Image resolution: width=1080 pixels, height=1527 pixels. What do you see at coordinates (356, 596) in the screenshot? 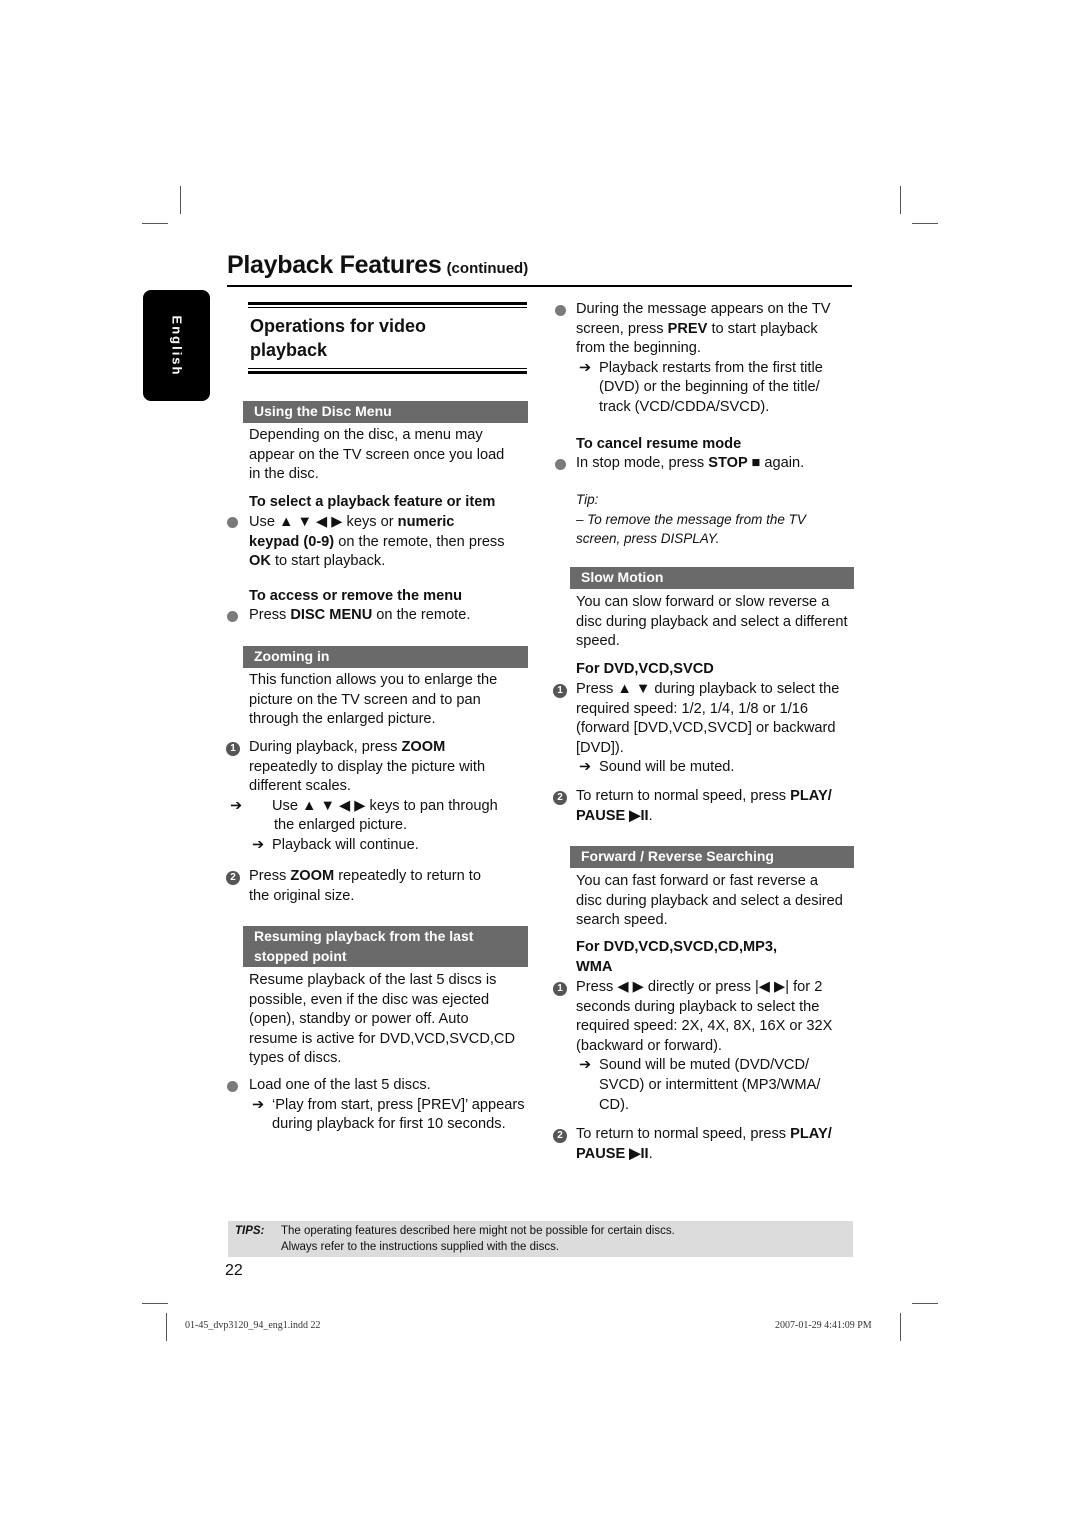
I see `subheading-access-menu: To access or remove the menu` at bounding box center [356, 596].